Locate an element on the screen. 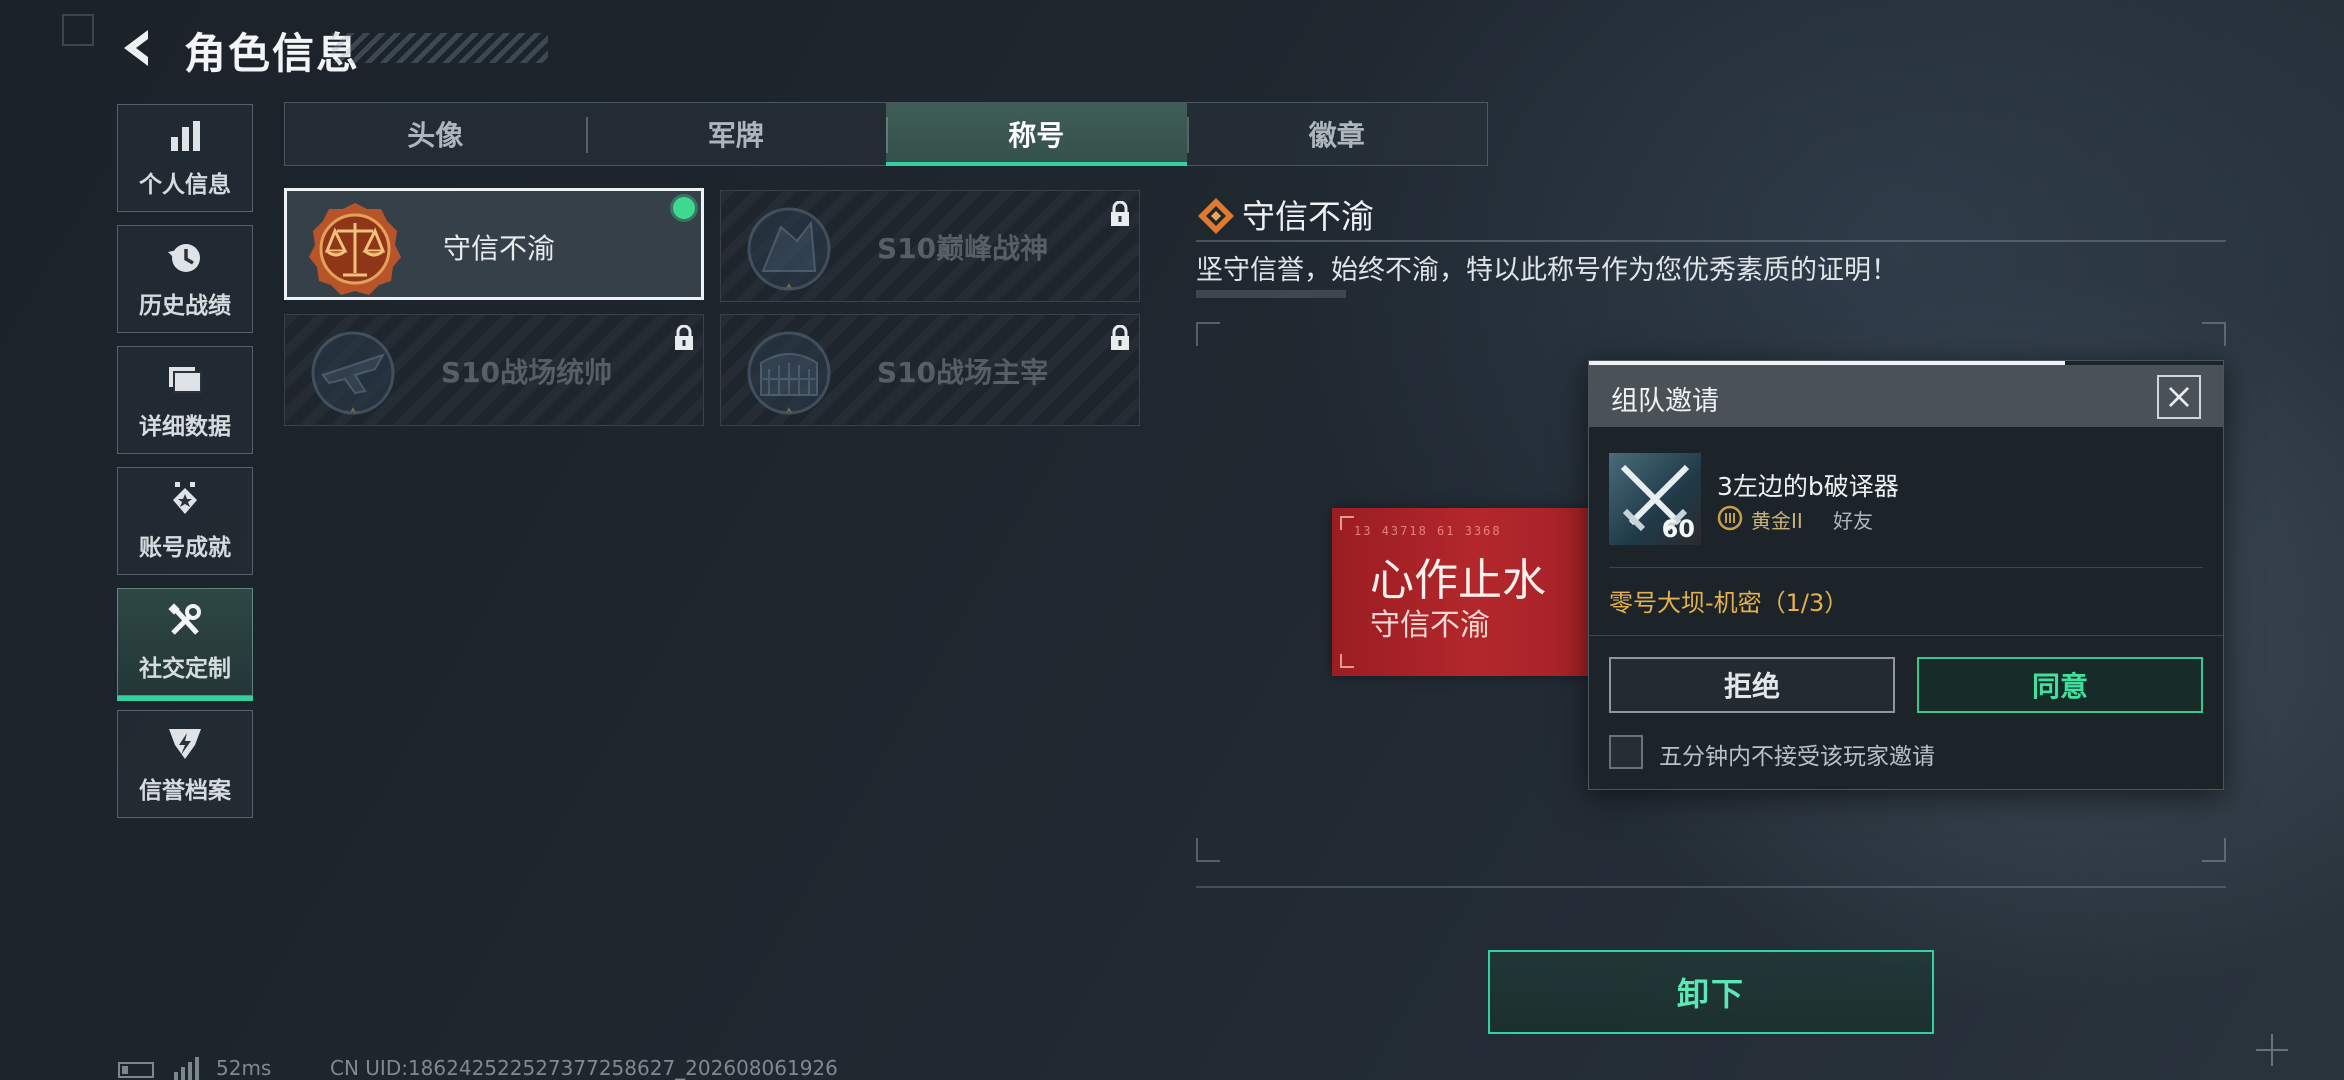  mute-invite-checkbox is located at coordinates (1626, 752).